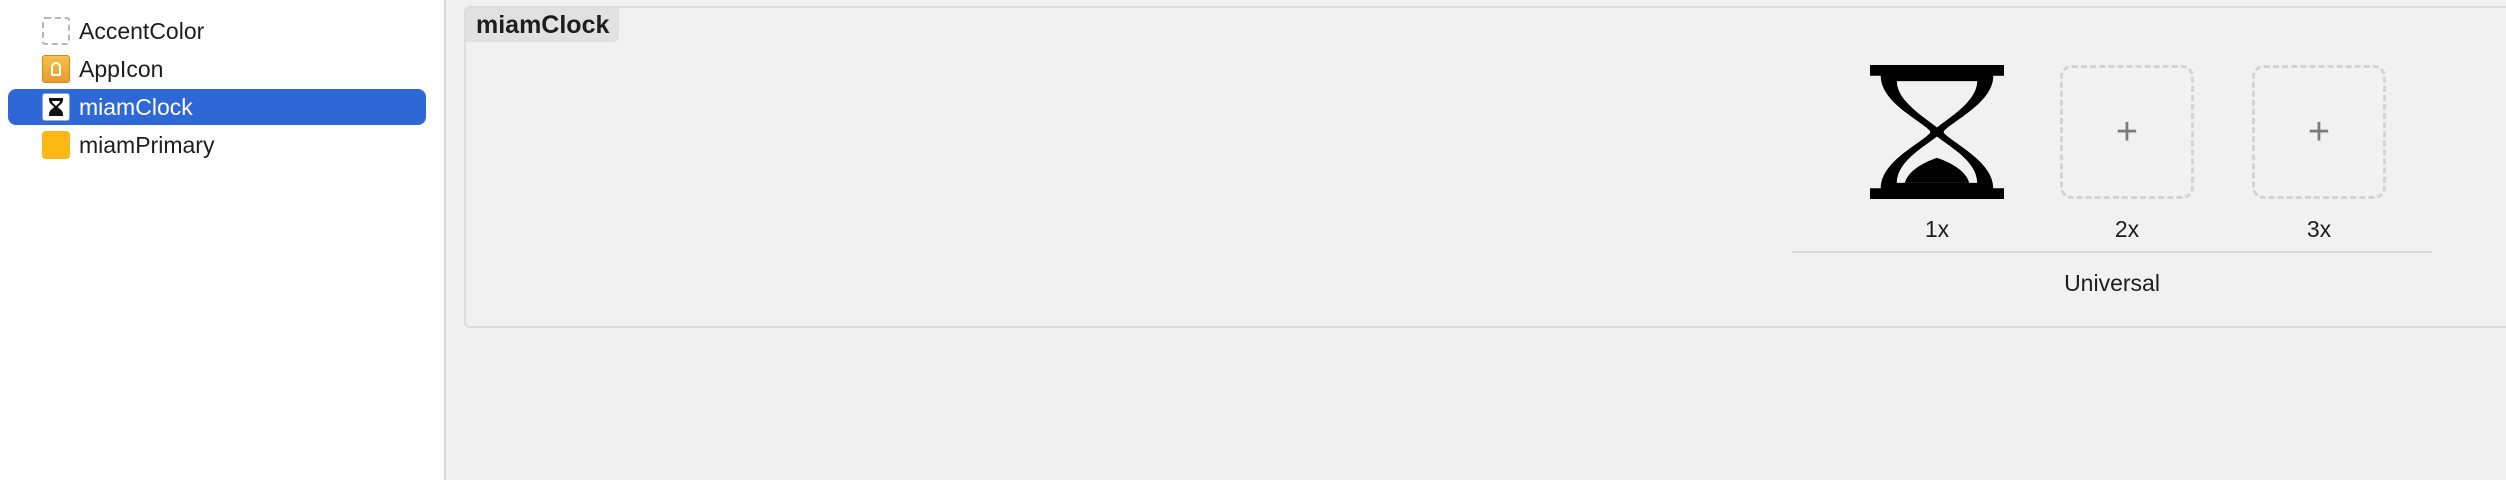  Describe the element at coordinates (56, 107) in the screenshot. I see `hourglass-thumbnail-icon` at that location.